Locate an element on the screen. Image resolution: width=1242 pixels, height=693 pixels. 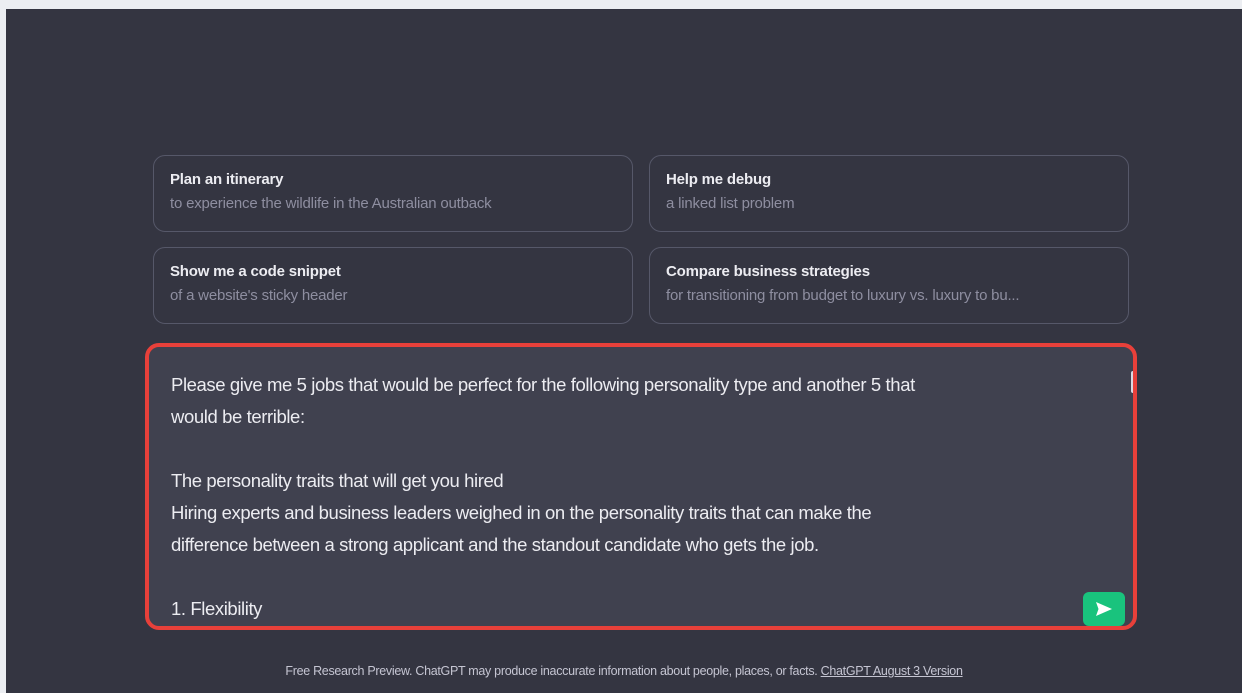
send-icon is located at coordinates (1104, 609).